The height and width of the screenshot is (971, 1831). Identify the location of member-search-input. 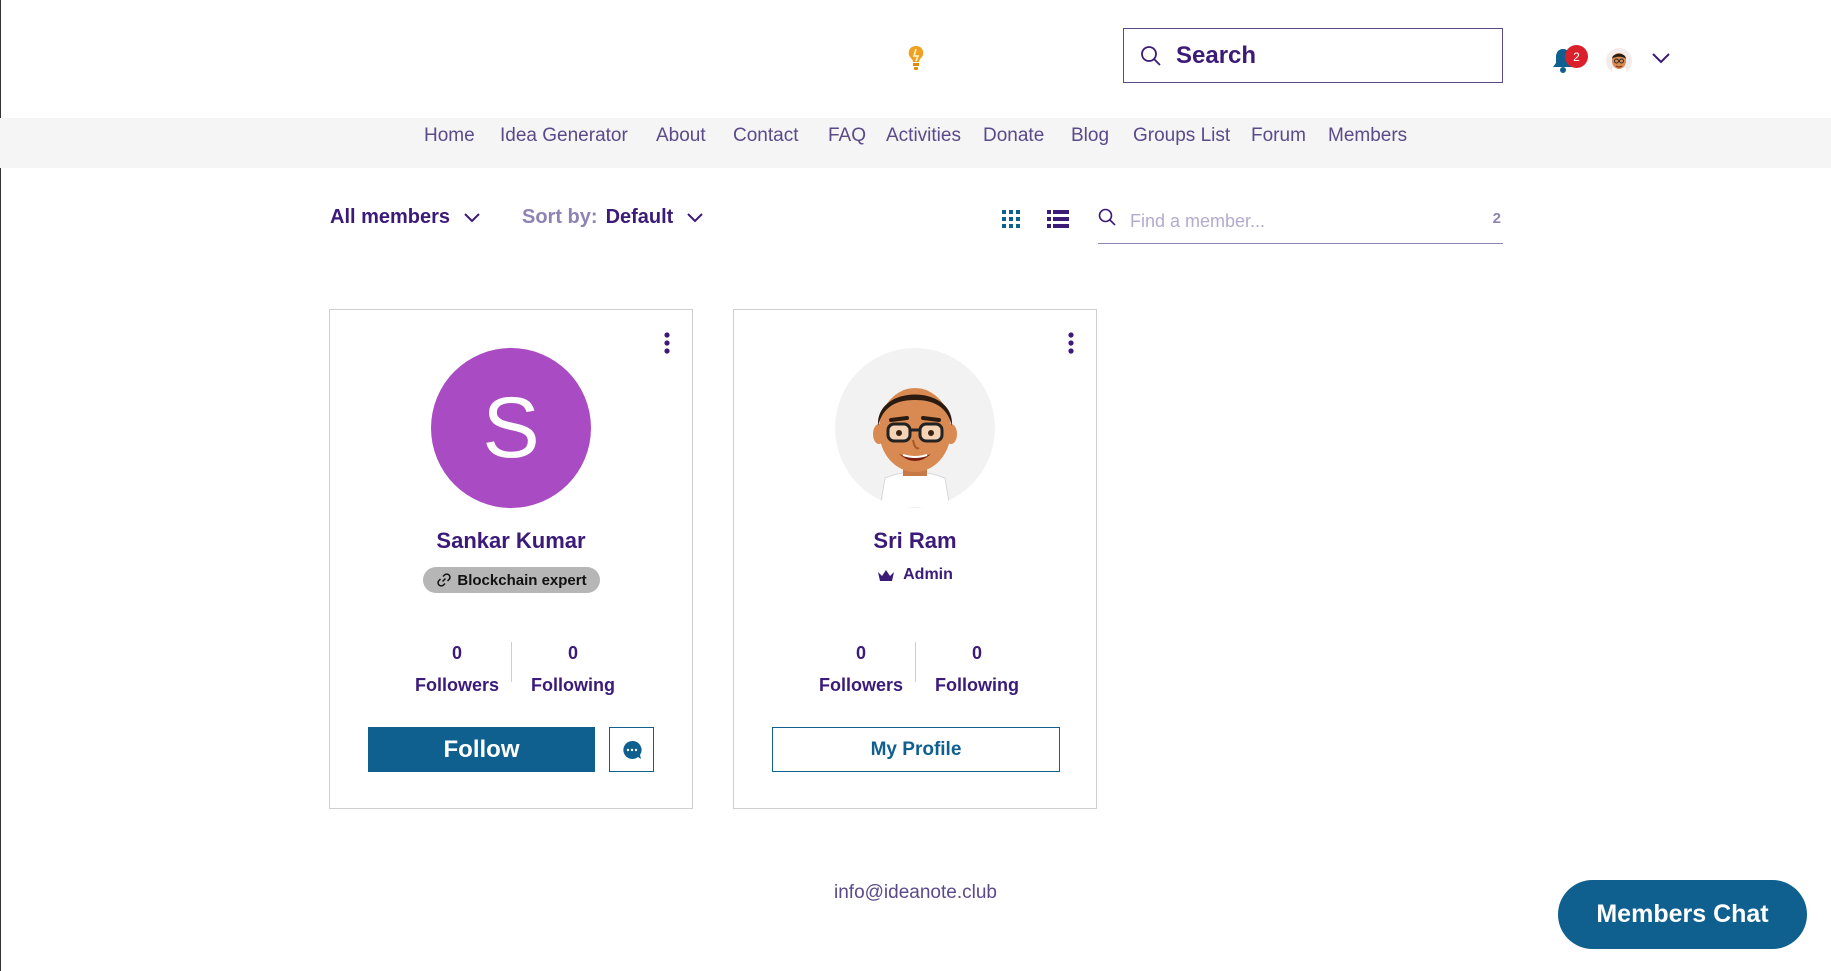
(1290, 221).